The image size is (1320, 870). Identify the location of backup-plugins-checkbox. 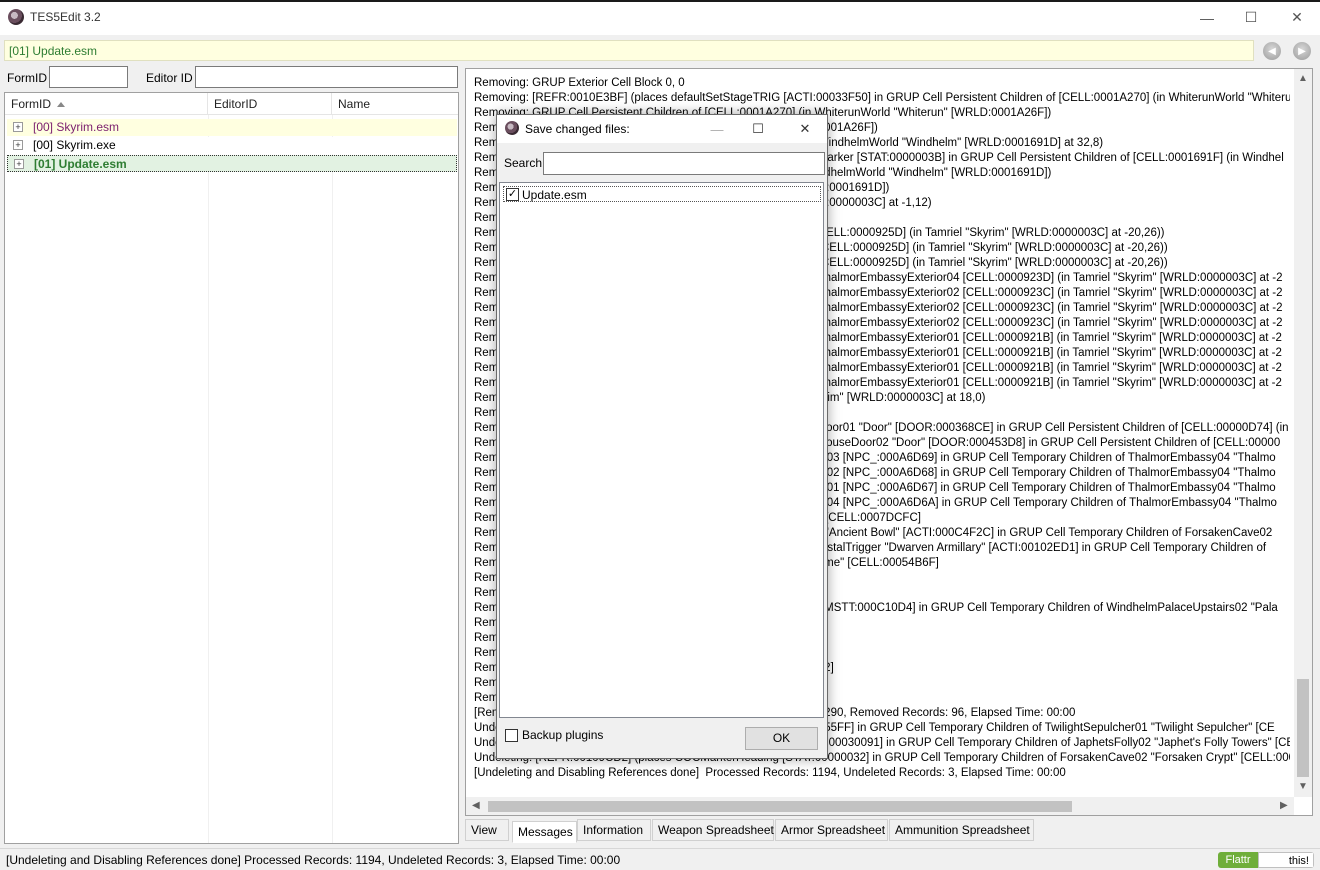
(511, 735).